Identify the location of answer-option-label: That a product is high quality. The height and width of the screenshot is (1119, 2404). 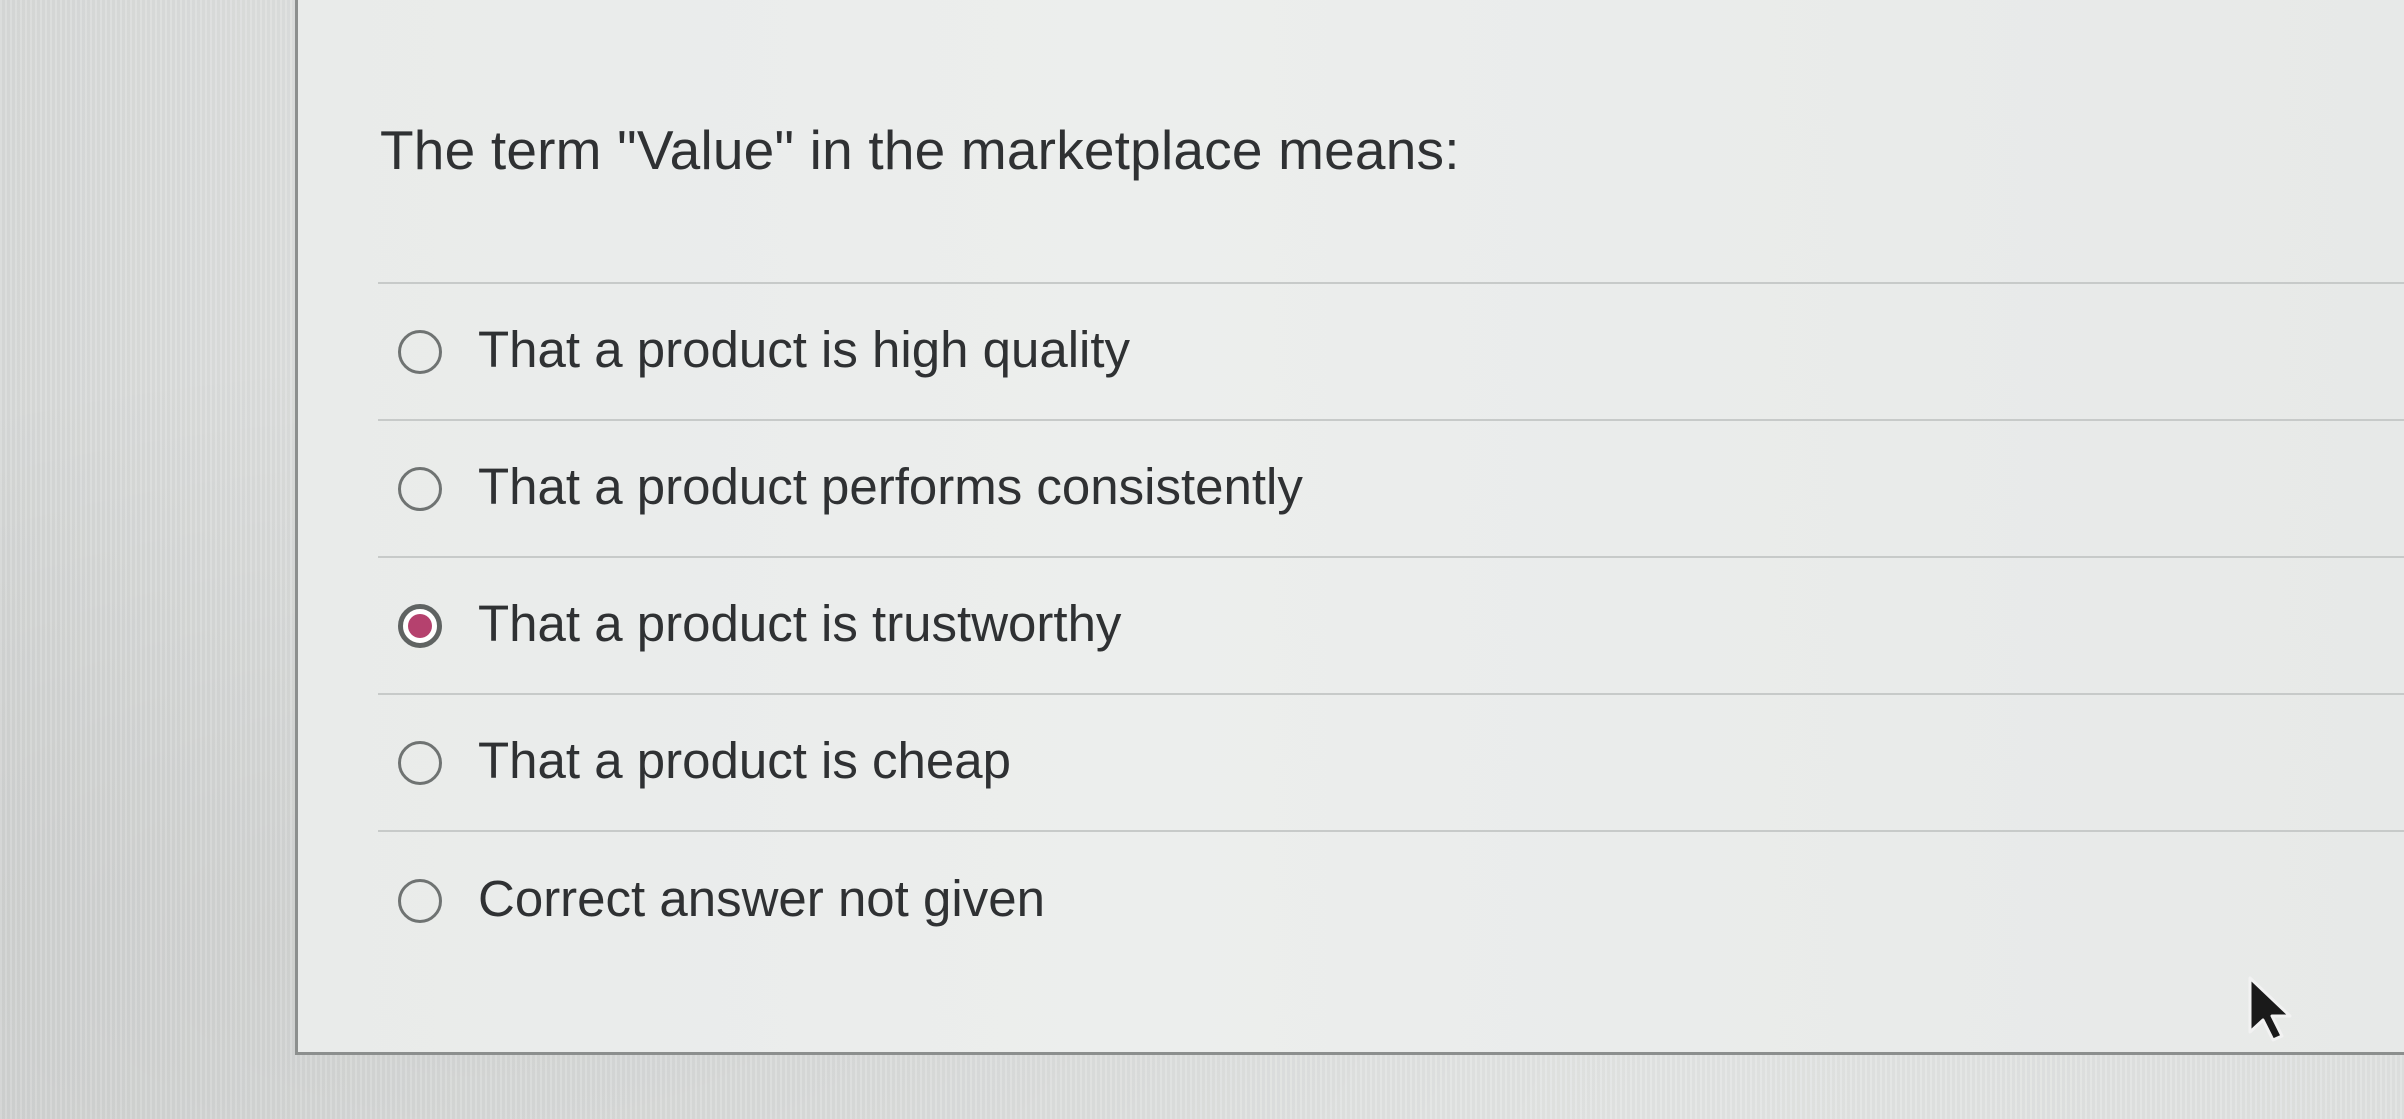
(804, 349).